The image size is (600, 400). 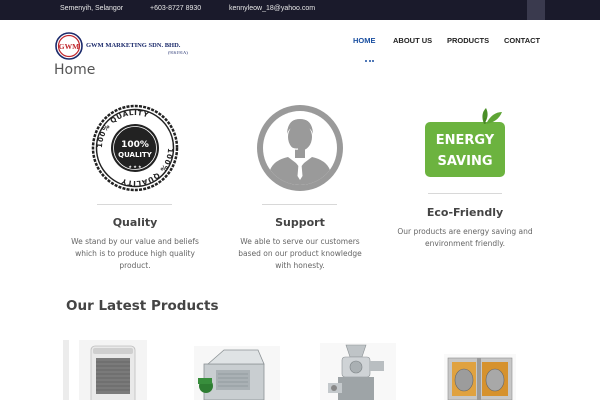 I want to click on svg-text: QUALITY, so click(x=135, y=155).